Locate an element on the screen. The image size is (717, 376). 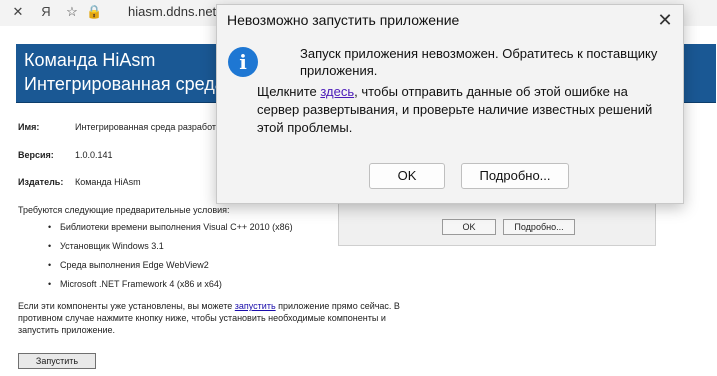
launch-link: запустить is located at coordinates (255, 306).